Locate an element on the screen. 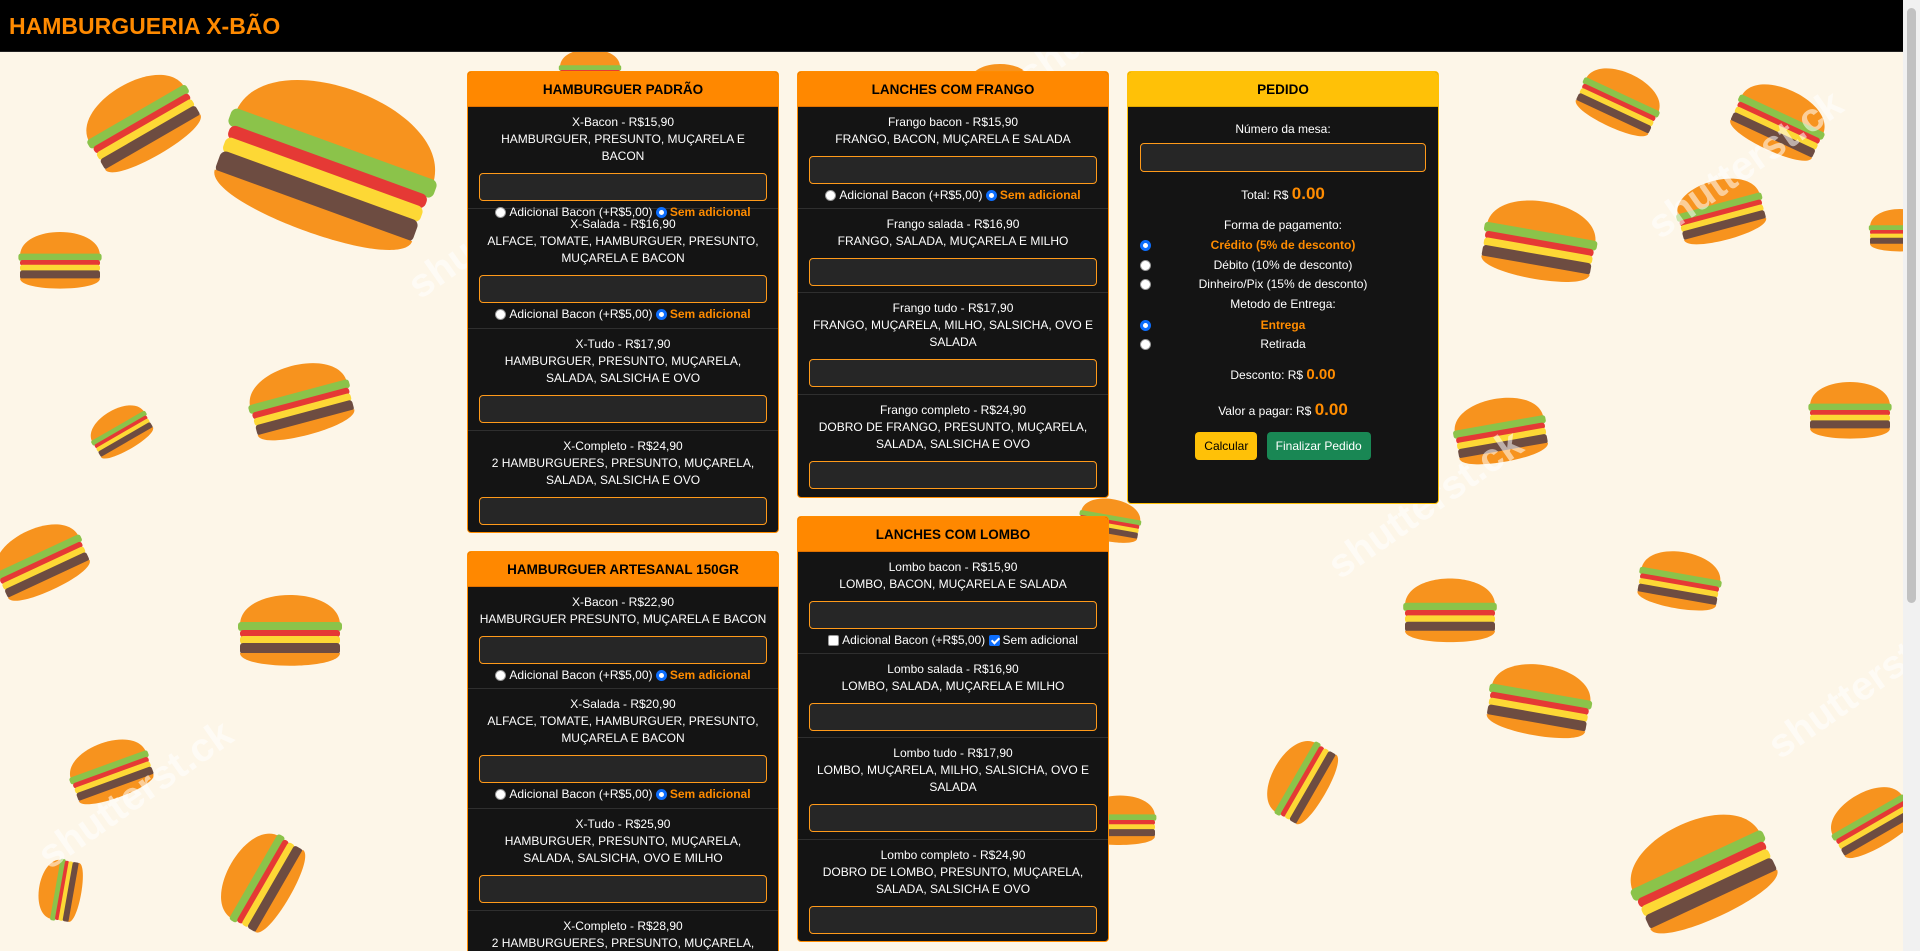  item-name: X-Tudo - R$25,90 is located at coordinates (623, 824).